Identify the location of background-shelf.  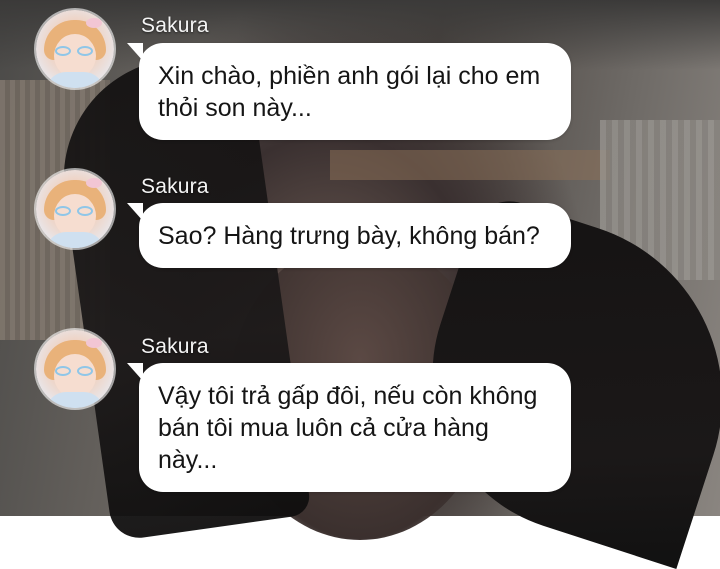
(470, 165).